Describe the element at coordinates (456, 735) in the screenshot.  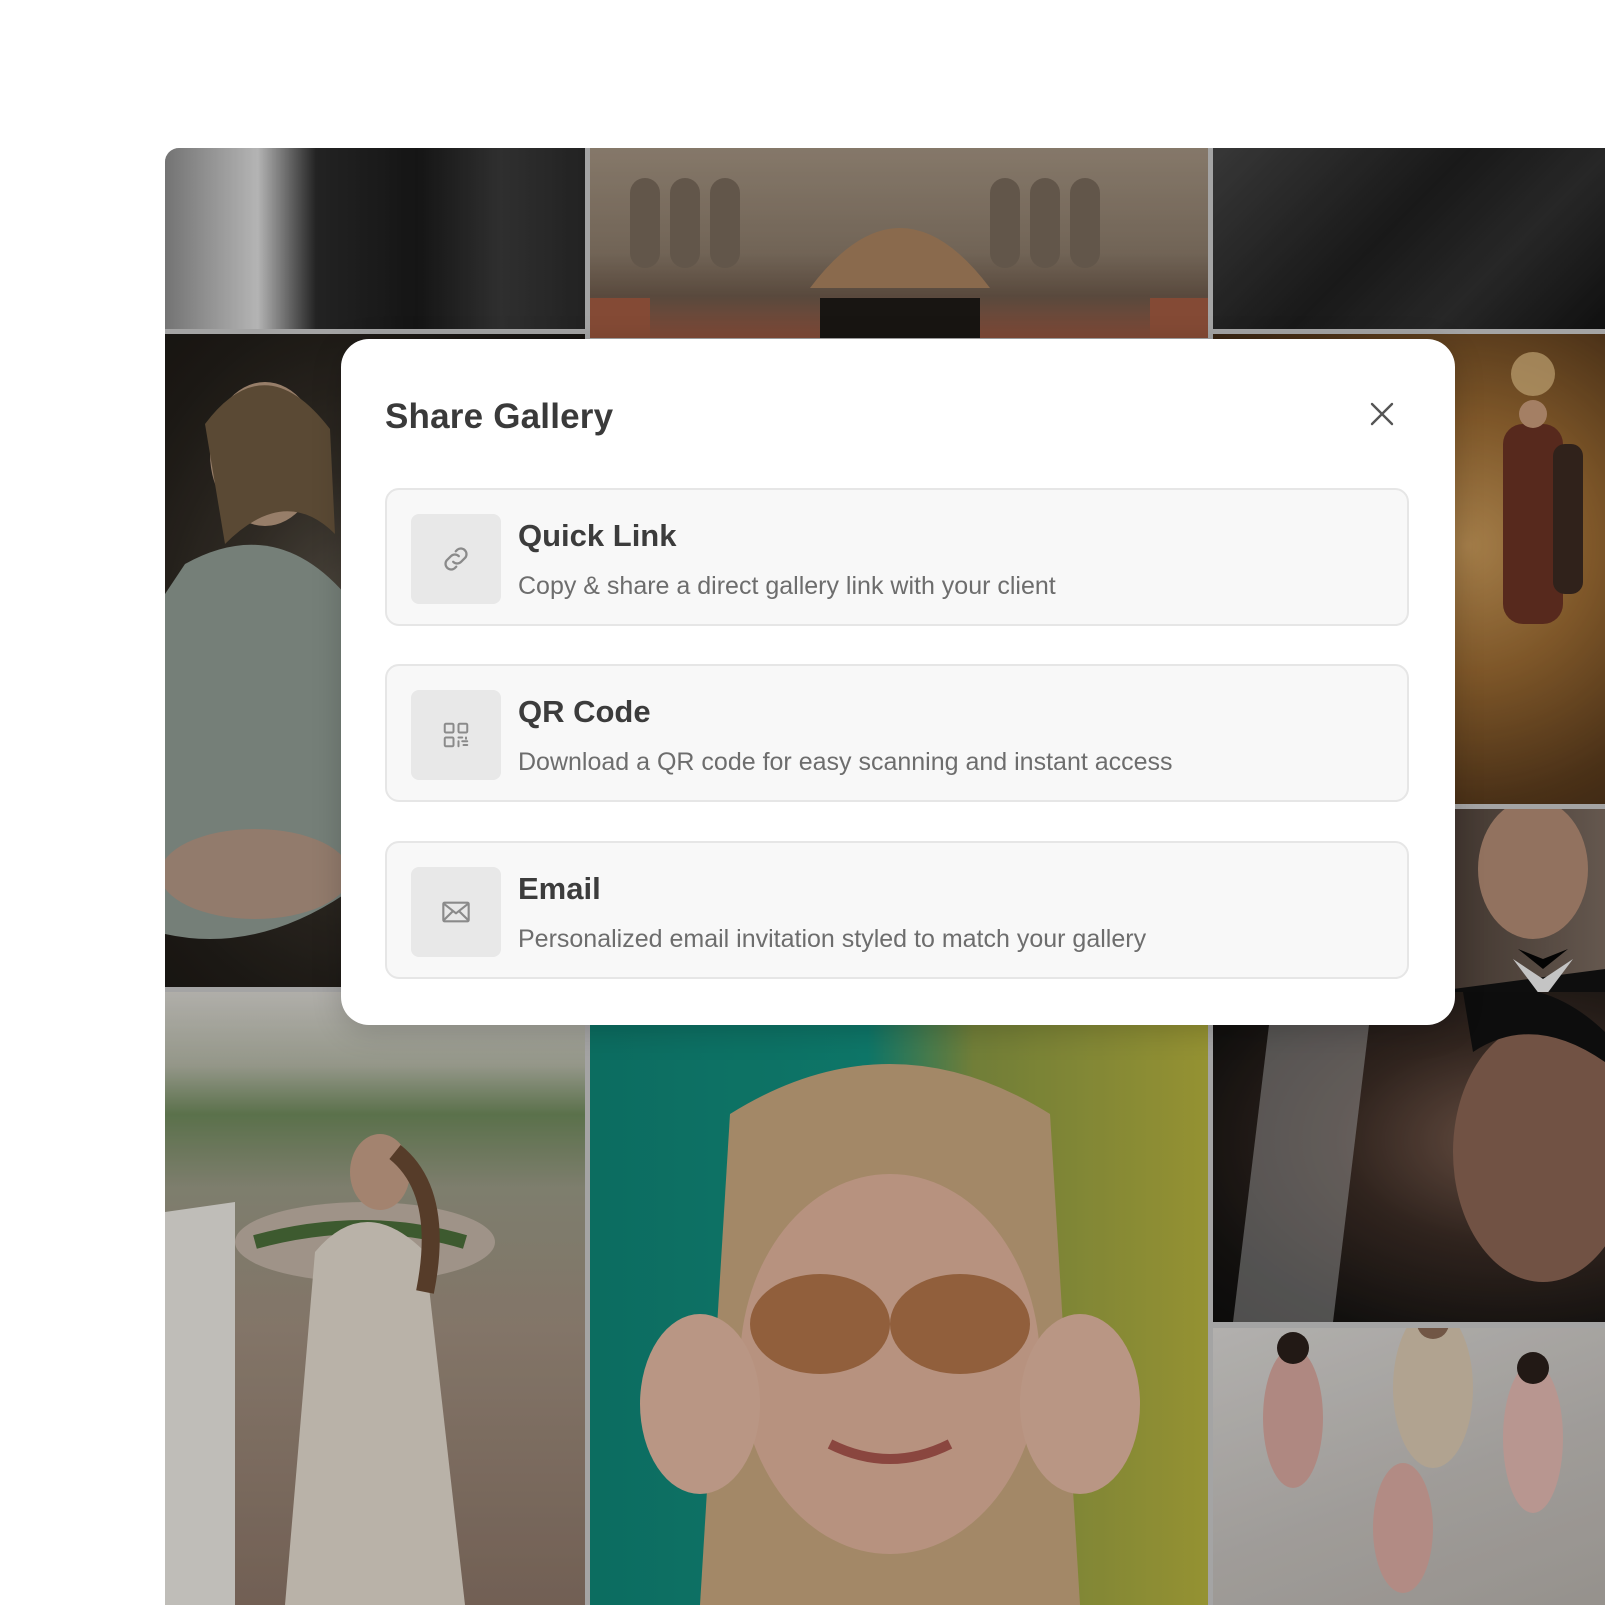
I see `qr-code-icon` at that location.